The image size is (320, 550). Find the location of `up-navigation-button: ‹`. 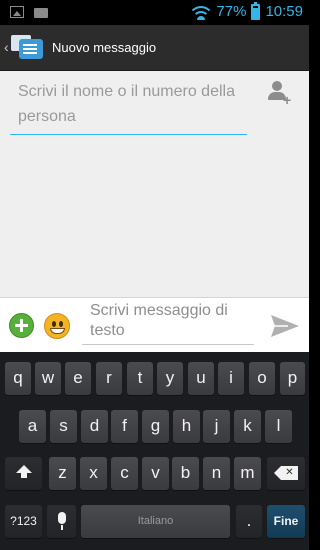

up-navigation-button: ‹ is located at coordinates (23, 48).